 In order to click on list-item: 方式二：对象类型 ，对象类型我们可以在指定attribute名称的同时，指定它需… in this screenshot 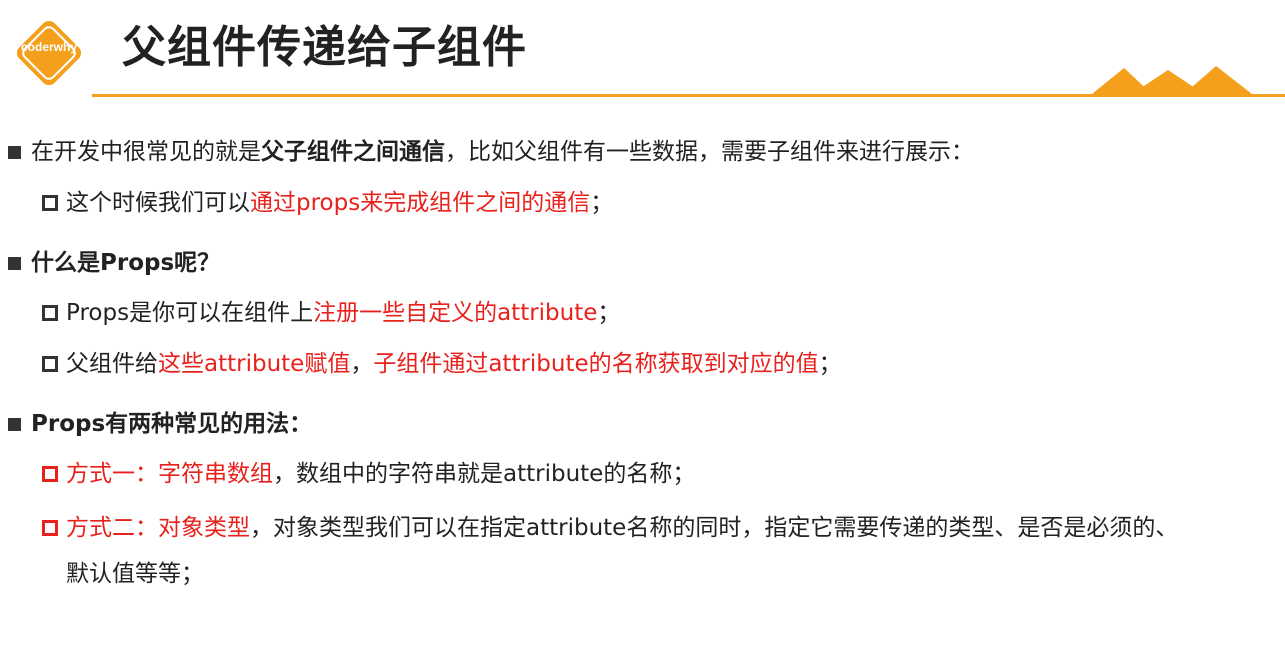, I will do `click(610, 528)`.